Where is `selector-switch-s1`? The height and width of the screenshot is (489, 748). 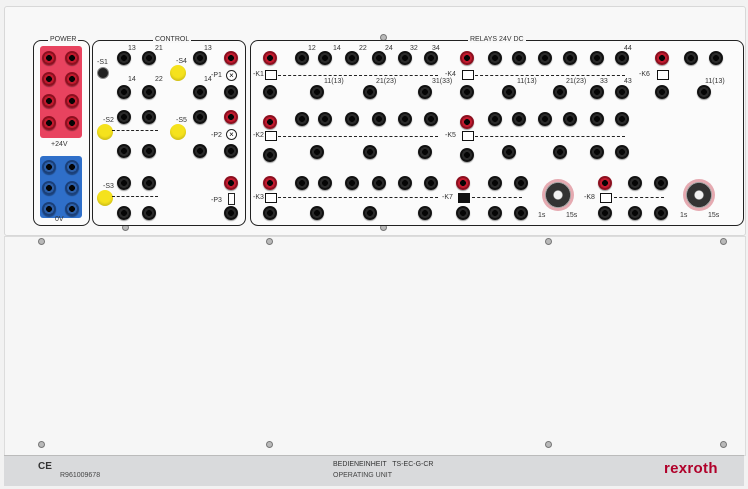
selector-switch-s1 is located at coordinates (103, 73).